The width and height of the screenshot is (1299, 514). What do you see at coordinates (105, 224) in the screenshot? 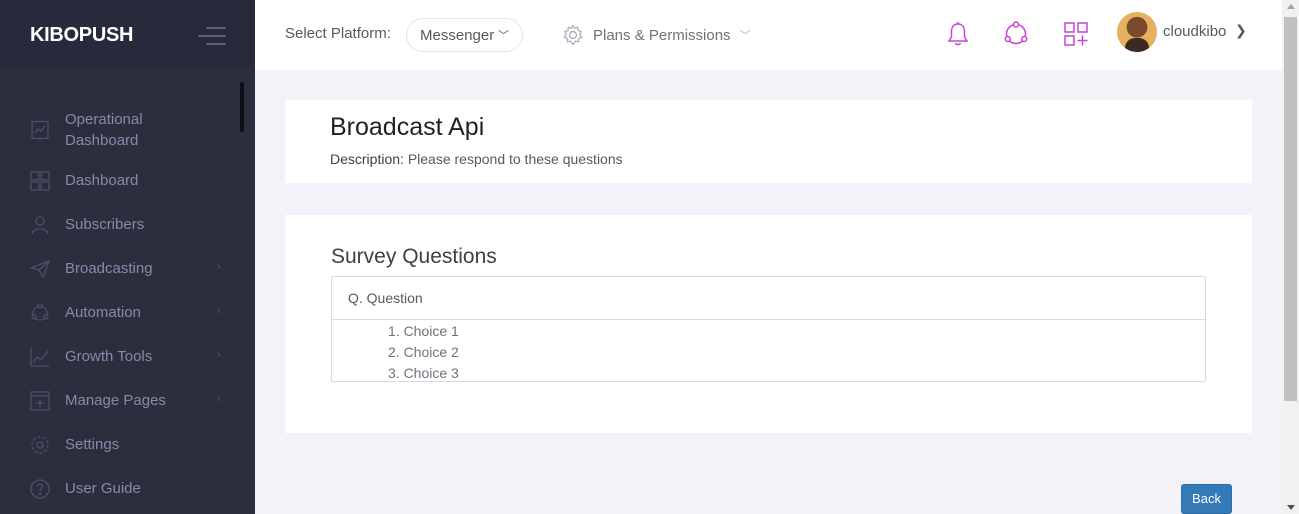
I see `sidebar-item-label: Subscribers` at bounding box center [105, 224].